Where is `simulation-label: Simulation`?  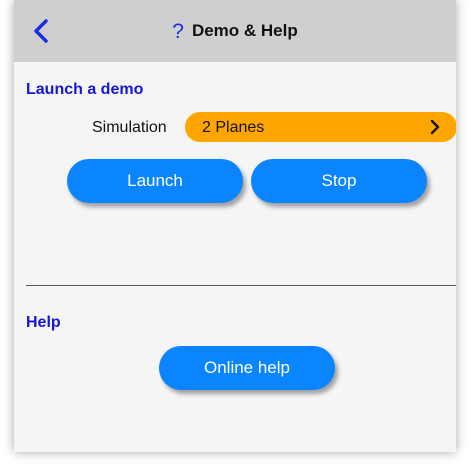
simulation-label: Simulation is located at coordinates (129, 127).